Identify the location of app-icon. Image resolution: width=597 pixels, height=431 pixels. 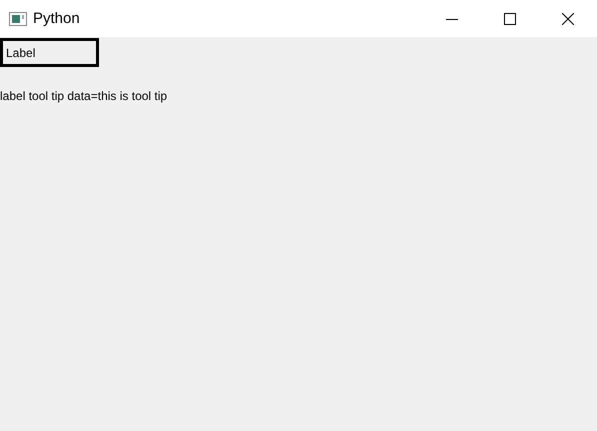
(18, 19).